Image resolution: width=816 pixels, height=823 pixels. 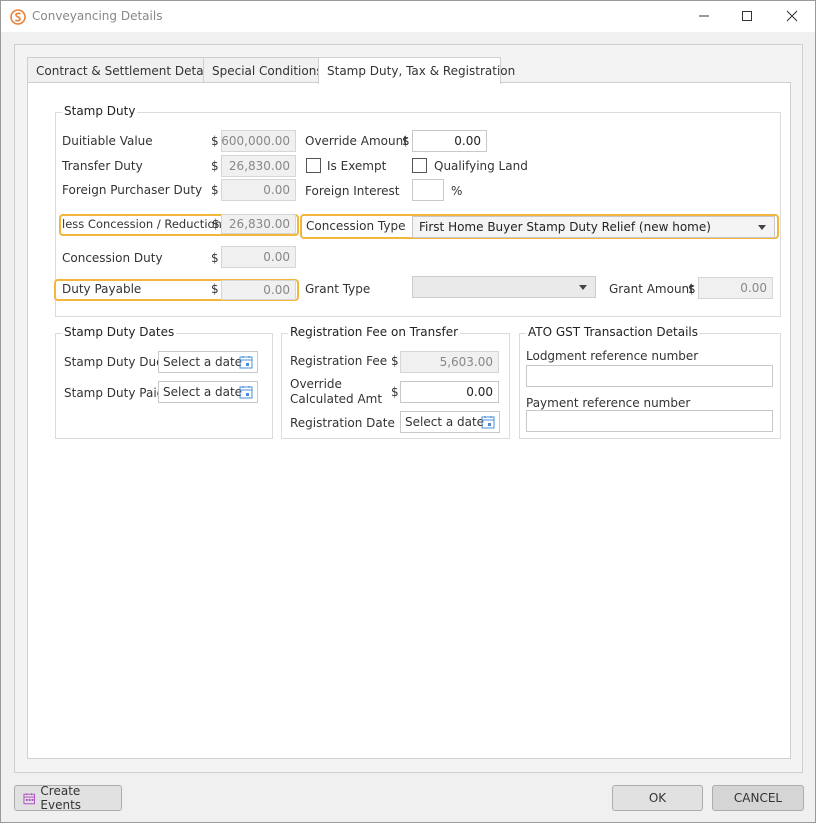 I want to click on grant-type-label: Grant Type, so click(x=338, y=289).